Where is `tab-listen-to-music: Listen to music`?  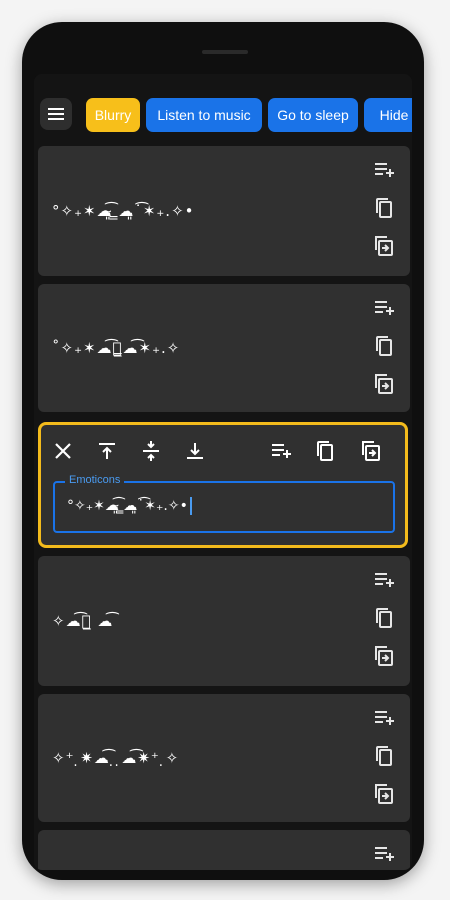
tab-listen-to-music: Listen to music is located at coordinates (204, 115).